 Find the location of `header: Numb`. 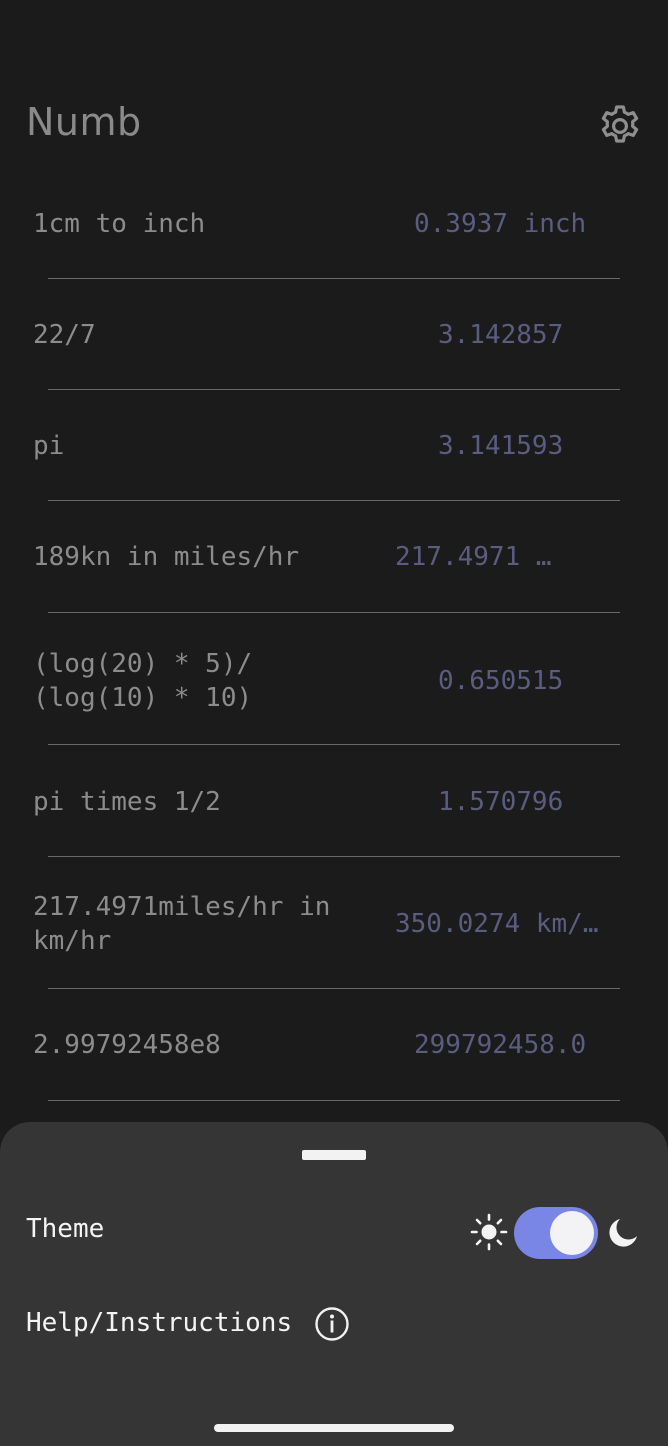

header: Numb is located at coordinates (334, 125).